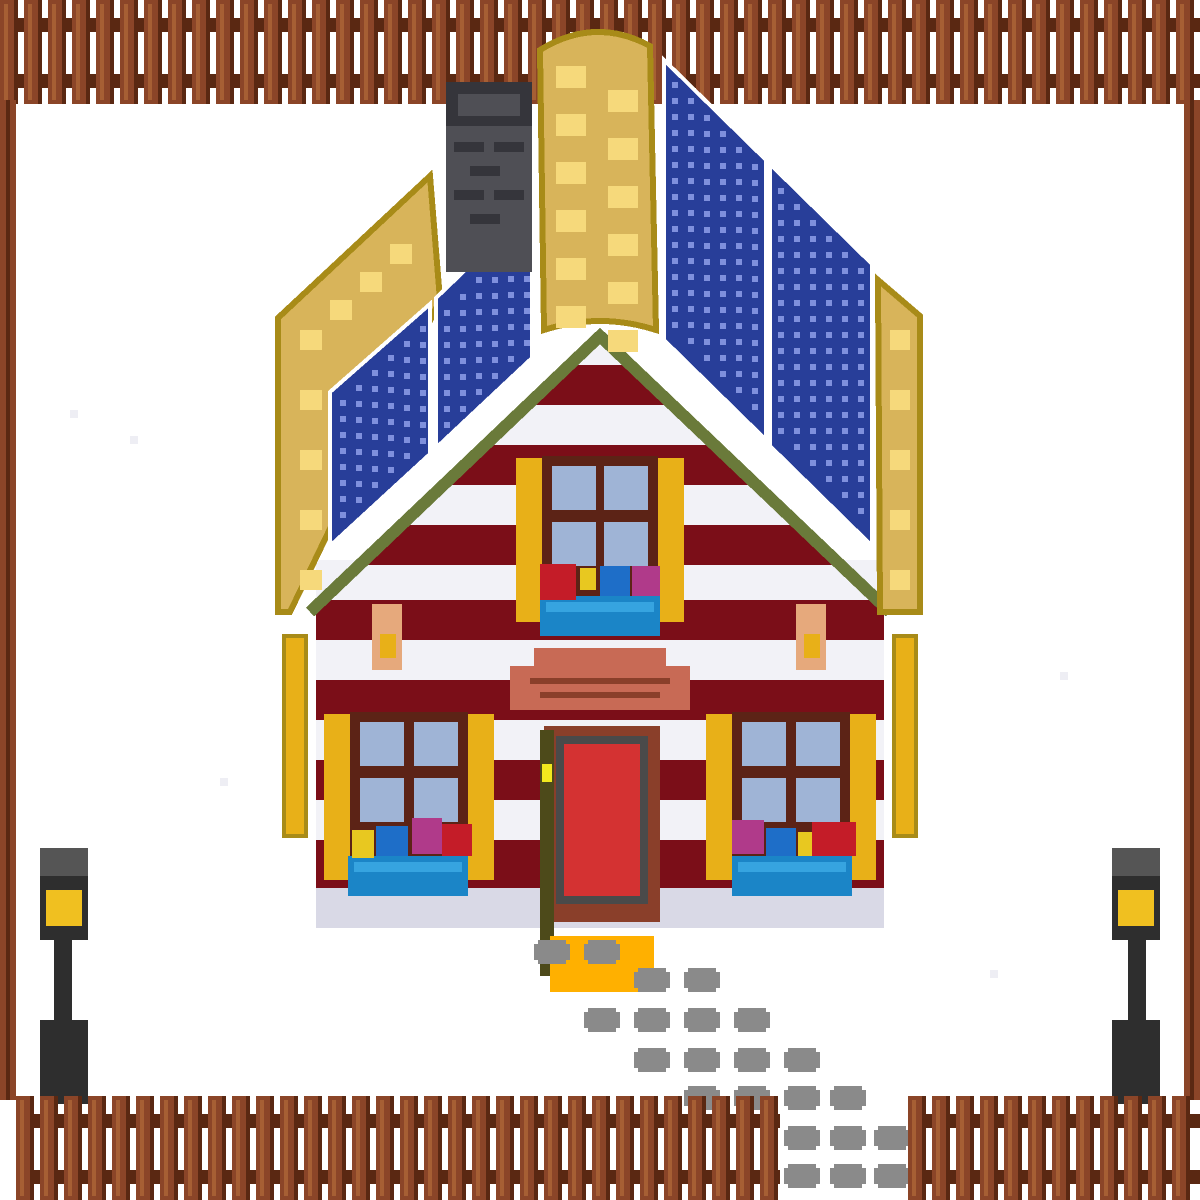 The width and height of the screenshot is (1200, 1200). Describe the element at coordinates (489, 177) in the screenshot. I see `chimney-icon` at that location.